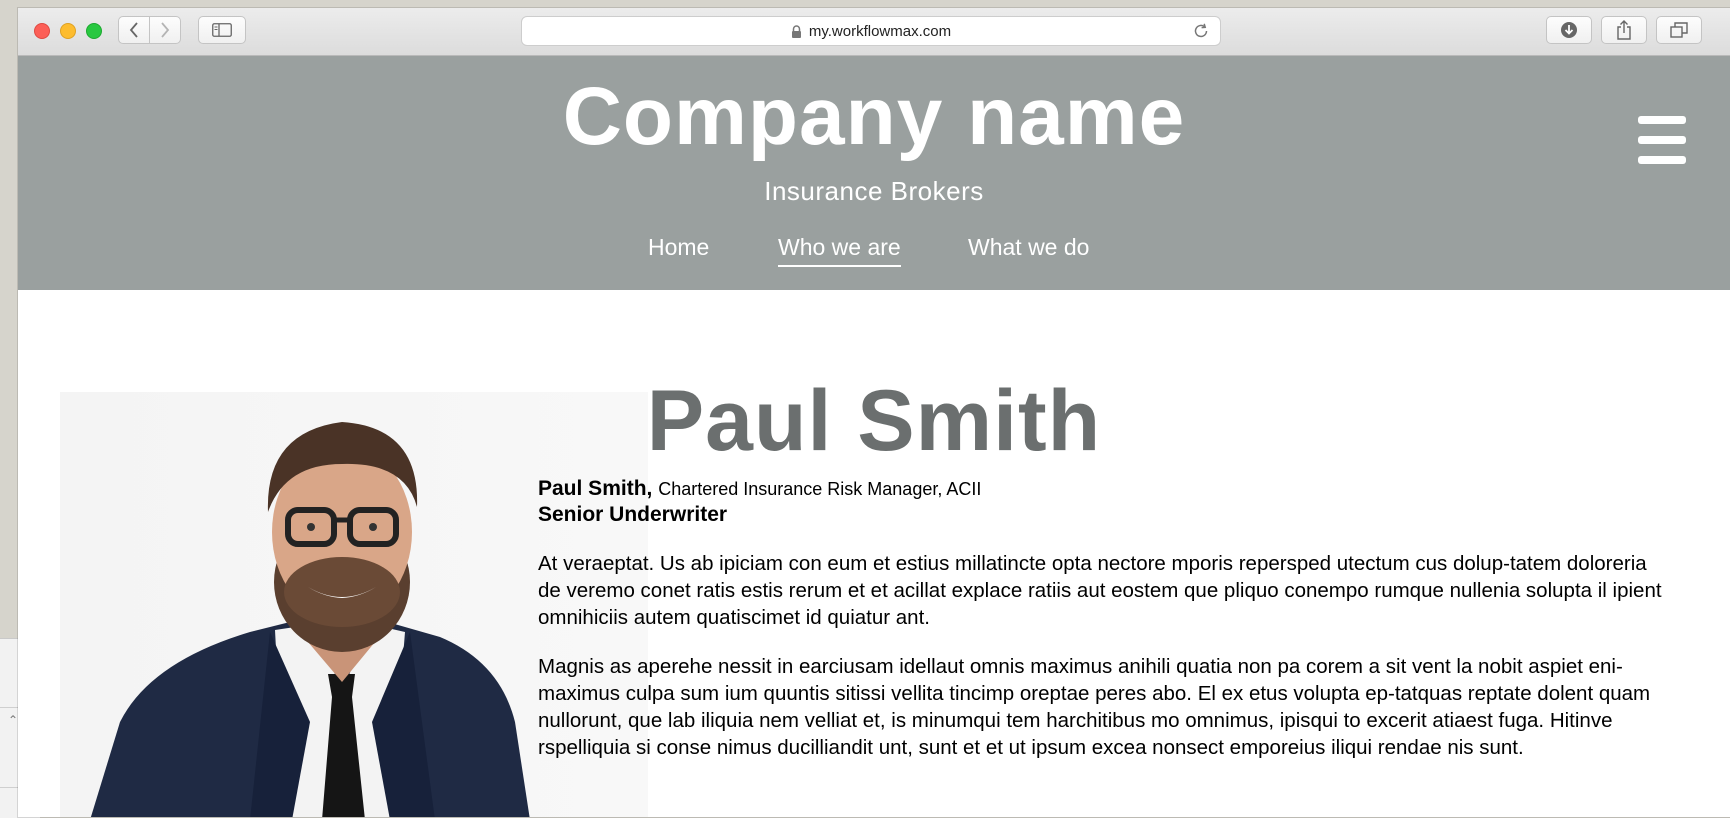 This screenshot has height=818, width=1730. I want to click on zoom-window-button, so click(94, 31).